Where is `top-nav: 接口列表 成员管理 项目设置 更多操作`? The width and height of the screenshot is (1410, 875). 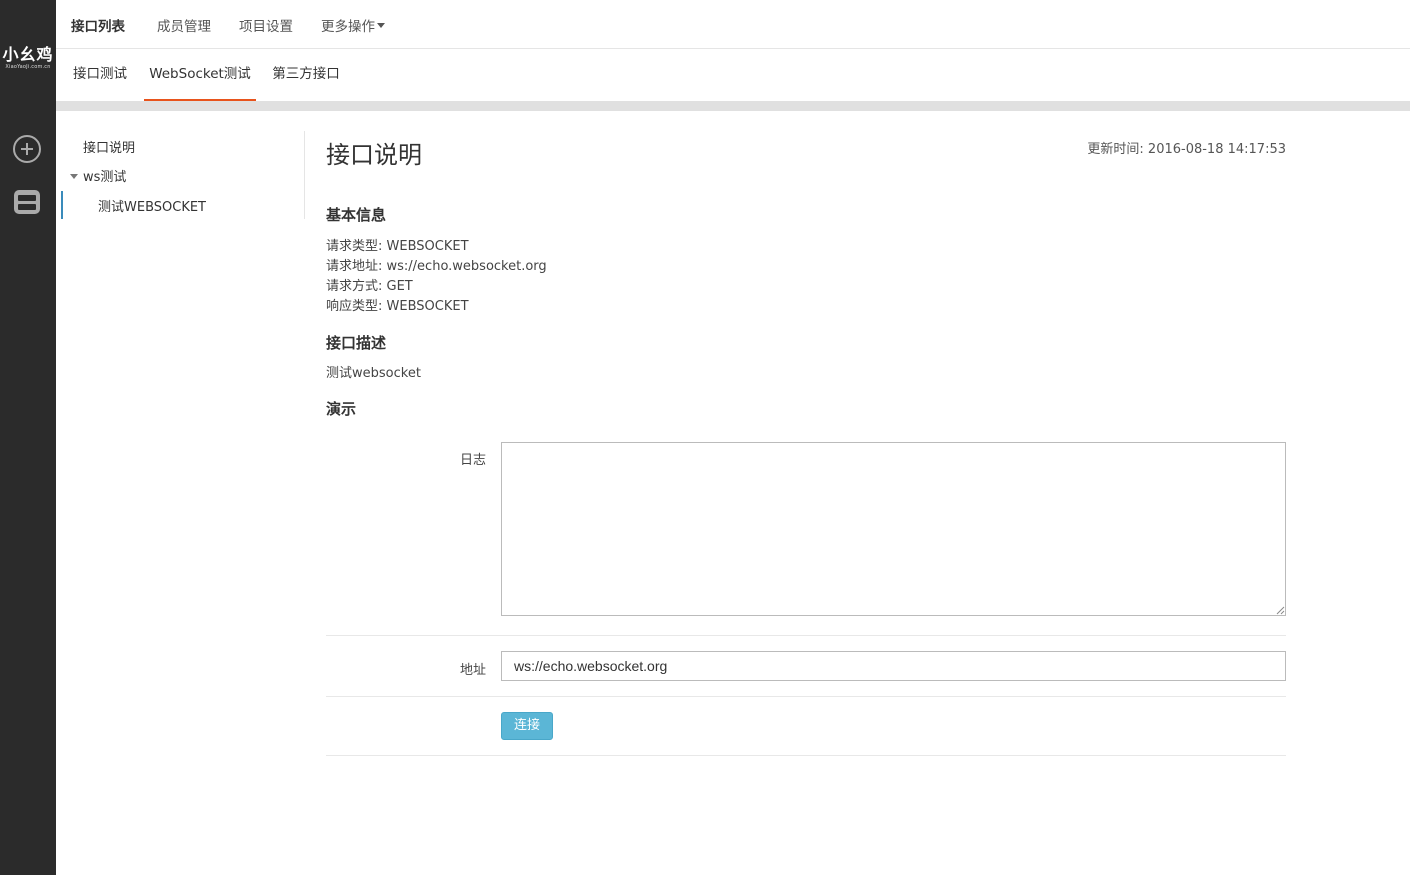
top-nav: 接口列表 成员管理 项目设置 更多操作 is located at coordinates (733, 24).